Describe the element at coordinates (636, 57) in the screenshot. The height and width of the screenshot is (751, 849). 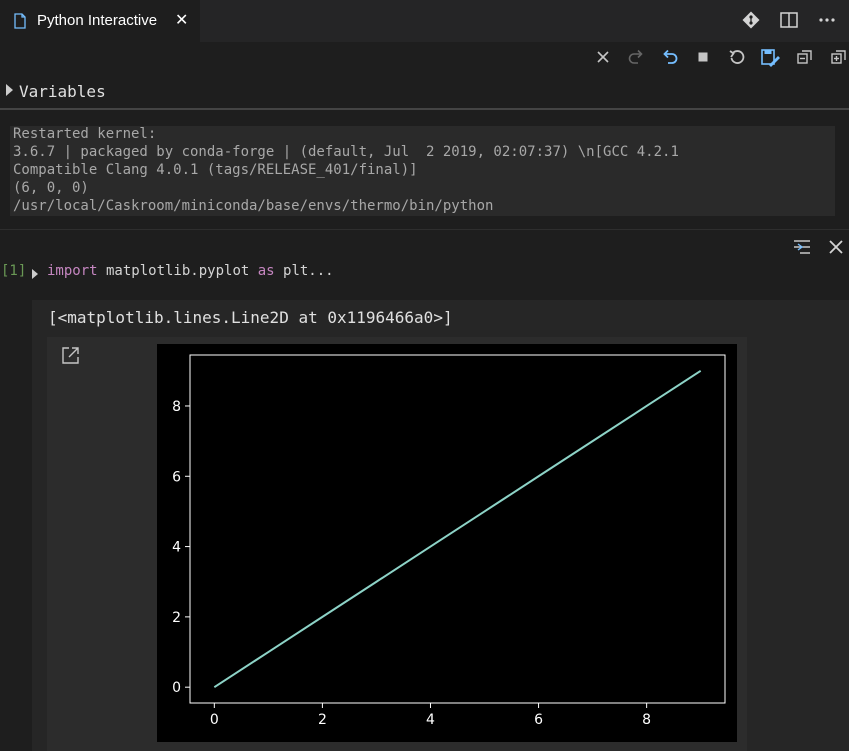
I see `redo-icon` at that location.